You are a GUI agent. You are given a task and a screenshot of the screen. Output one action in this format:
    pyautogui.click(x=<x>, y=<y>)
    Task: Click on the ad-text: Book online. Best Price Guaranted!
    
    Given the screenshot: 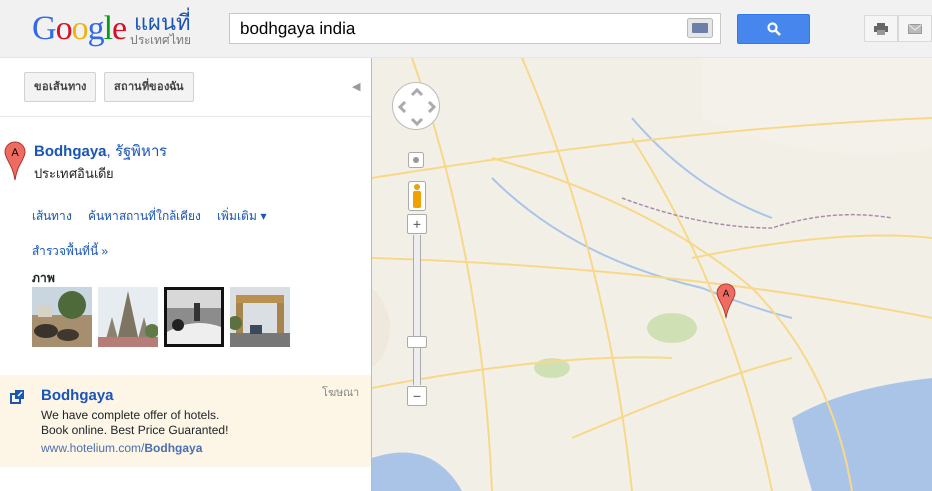 What is the action you would take?
    pyautogui.click(x=135, y=430)
    